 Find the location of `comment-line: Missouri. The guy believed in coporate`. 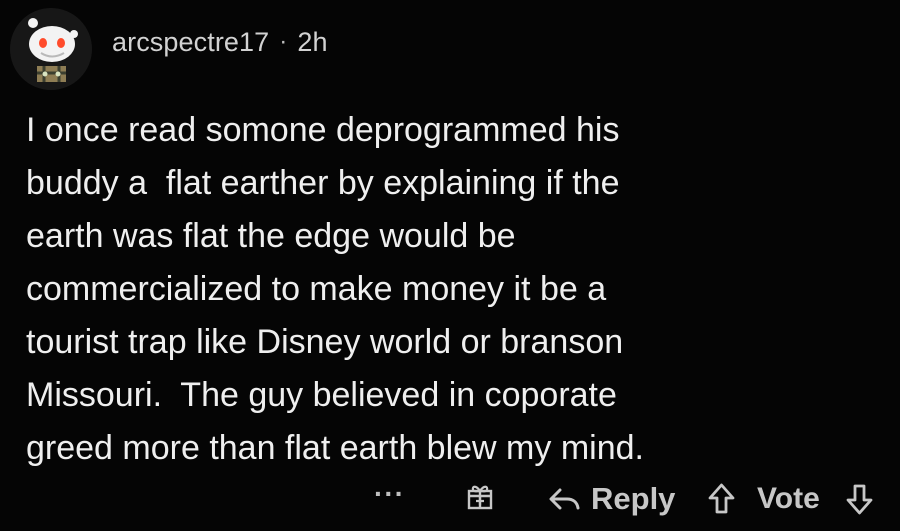

comment-line: Missouri. The guy believed in coporate is located at coordinates (321, 395).